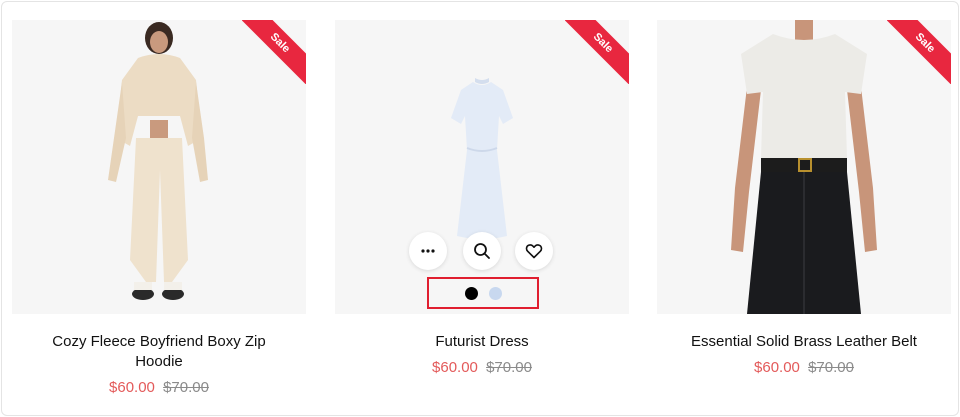 This screenshot has height=417, width=960. I want to click on more-icon, so click(428, 251).